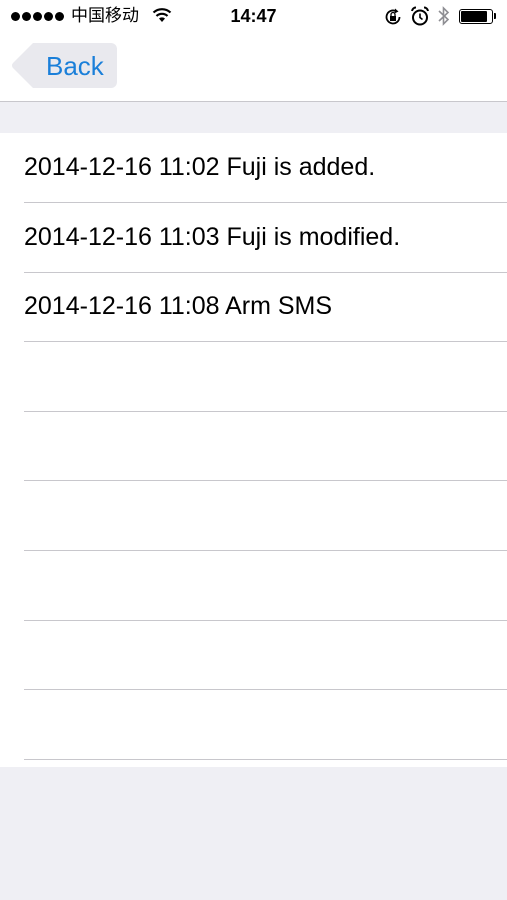 This screenshot has height=900, width=507. I want to click on list-item: 2014-12-16 11:02 Fuji is added., so click(253, 168).